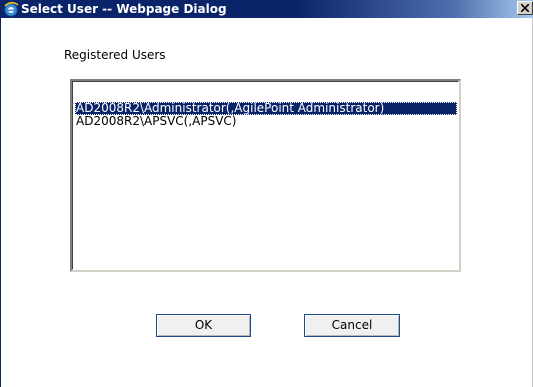 This screenshot has height=387, width=533. I want to click on ie-icon, so click(11, 9).